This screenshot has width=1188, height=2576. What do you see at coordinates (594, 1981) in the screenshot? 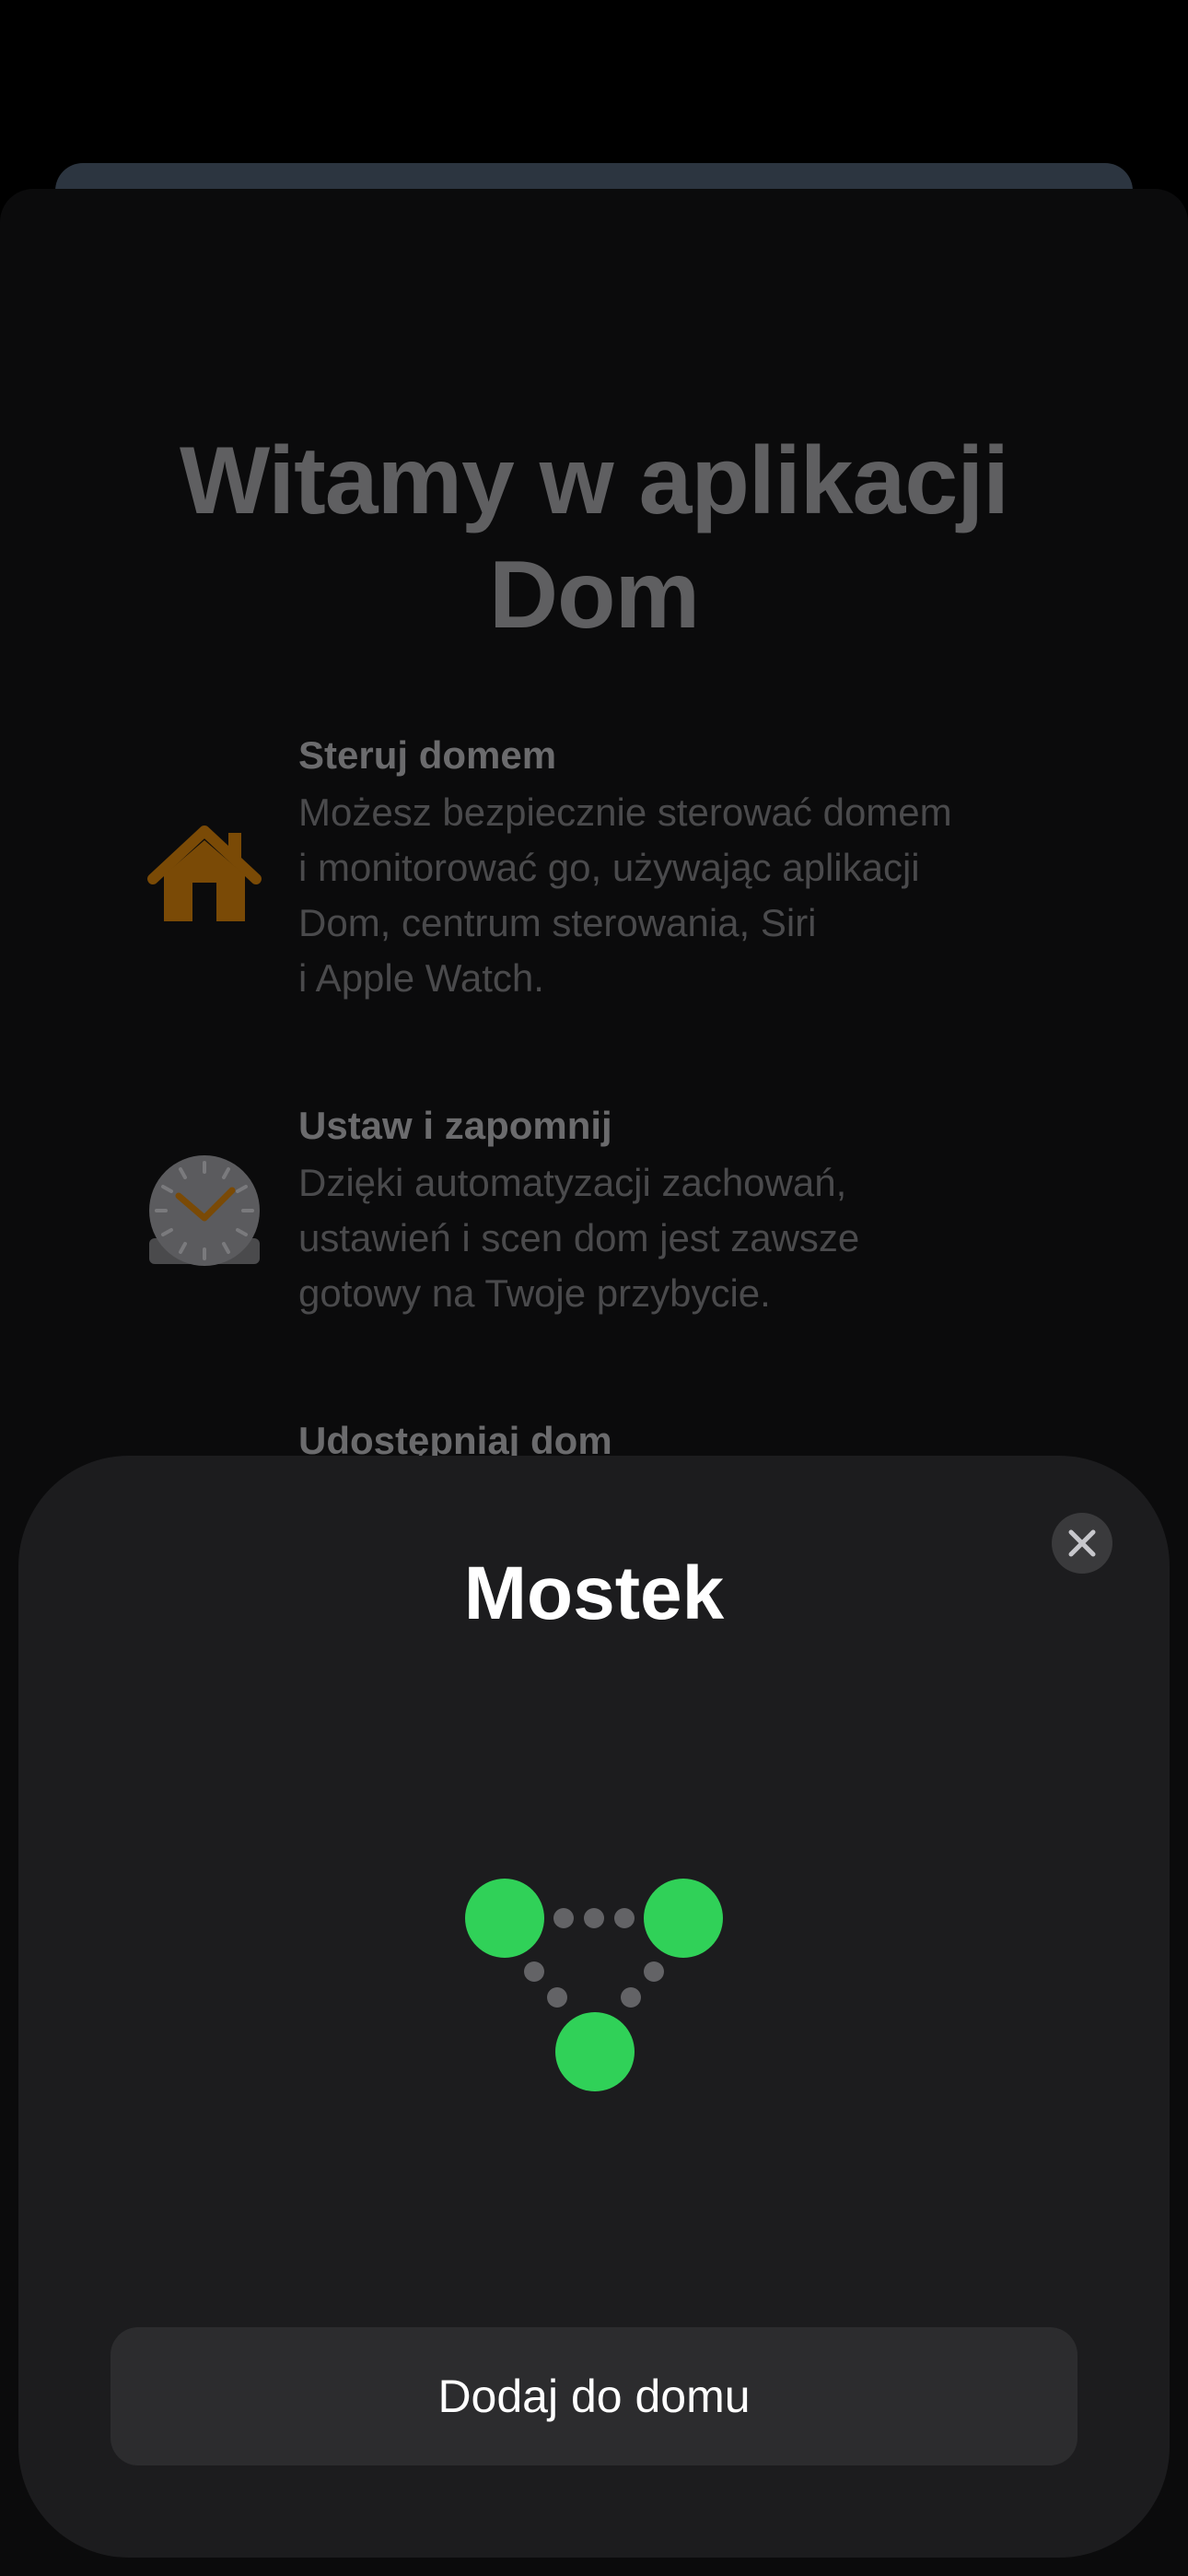
I see `bridge-network-icon` at bounding box center [594, 1981].